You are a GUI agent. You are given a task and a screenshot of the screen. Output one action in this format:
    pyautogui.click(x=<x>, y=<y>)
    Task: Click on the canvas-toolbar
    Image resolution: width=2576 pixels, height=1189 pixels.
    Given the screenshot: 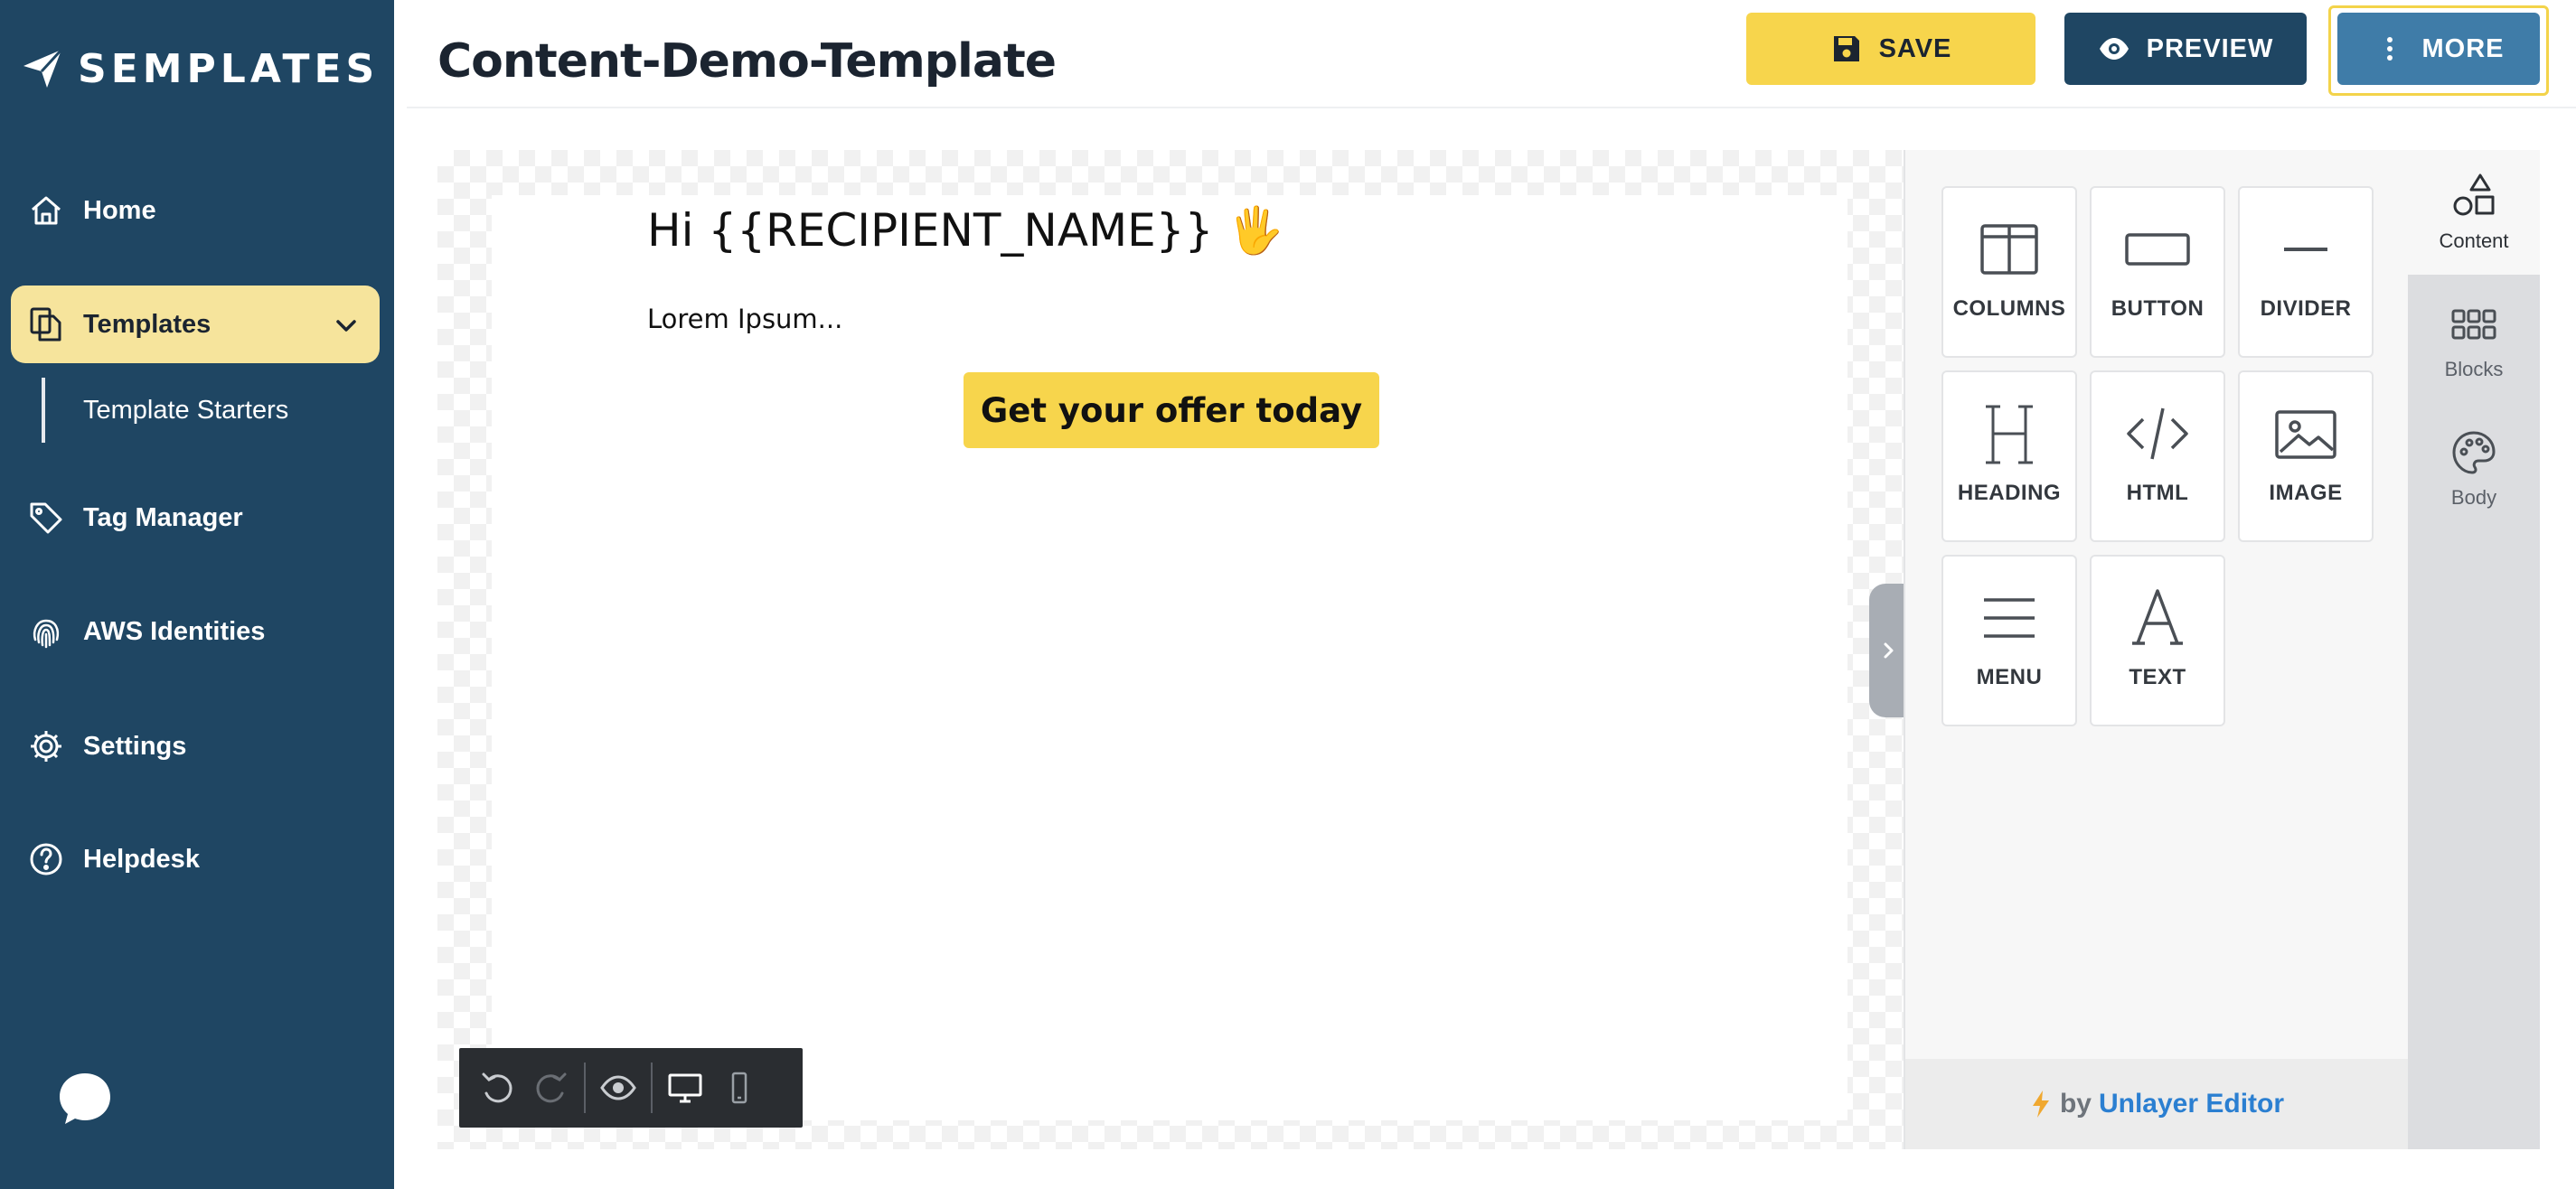 What is the action you would take?
    pyautogui.click(x=631, y=1088)
    